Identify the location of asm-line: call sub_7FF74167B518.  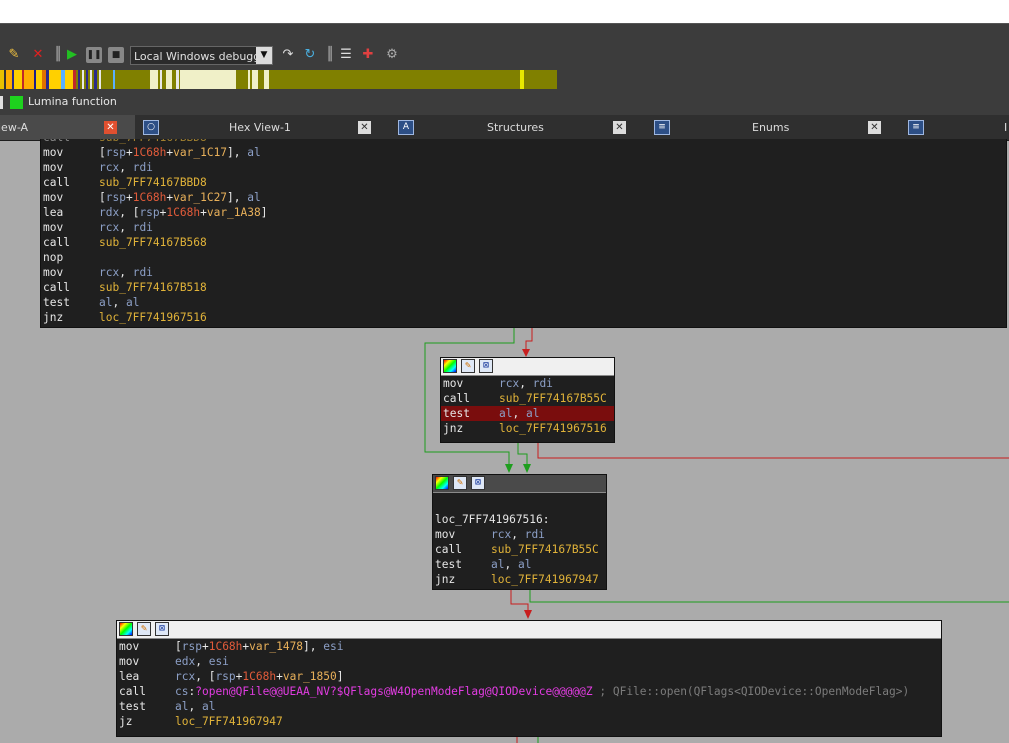
(523, 287).